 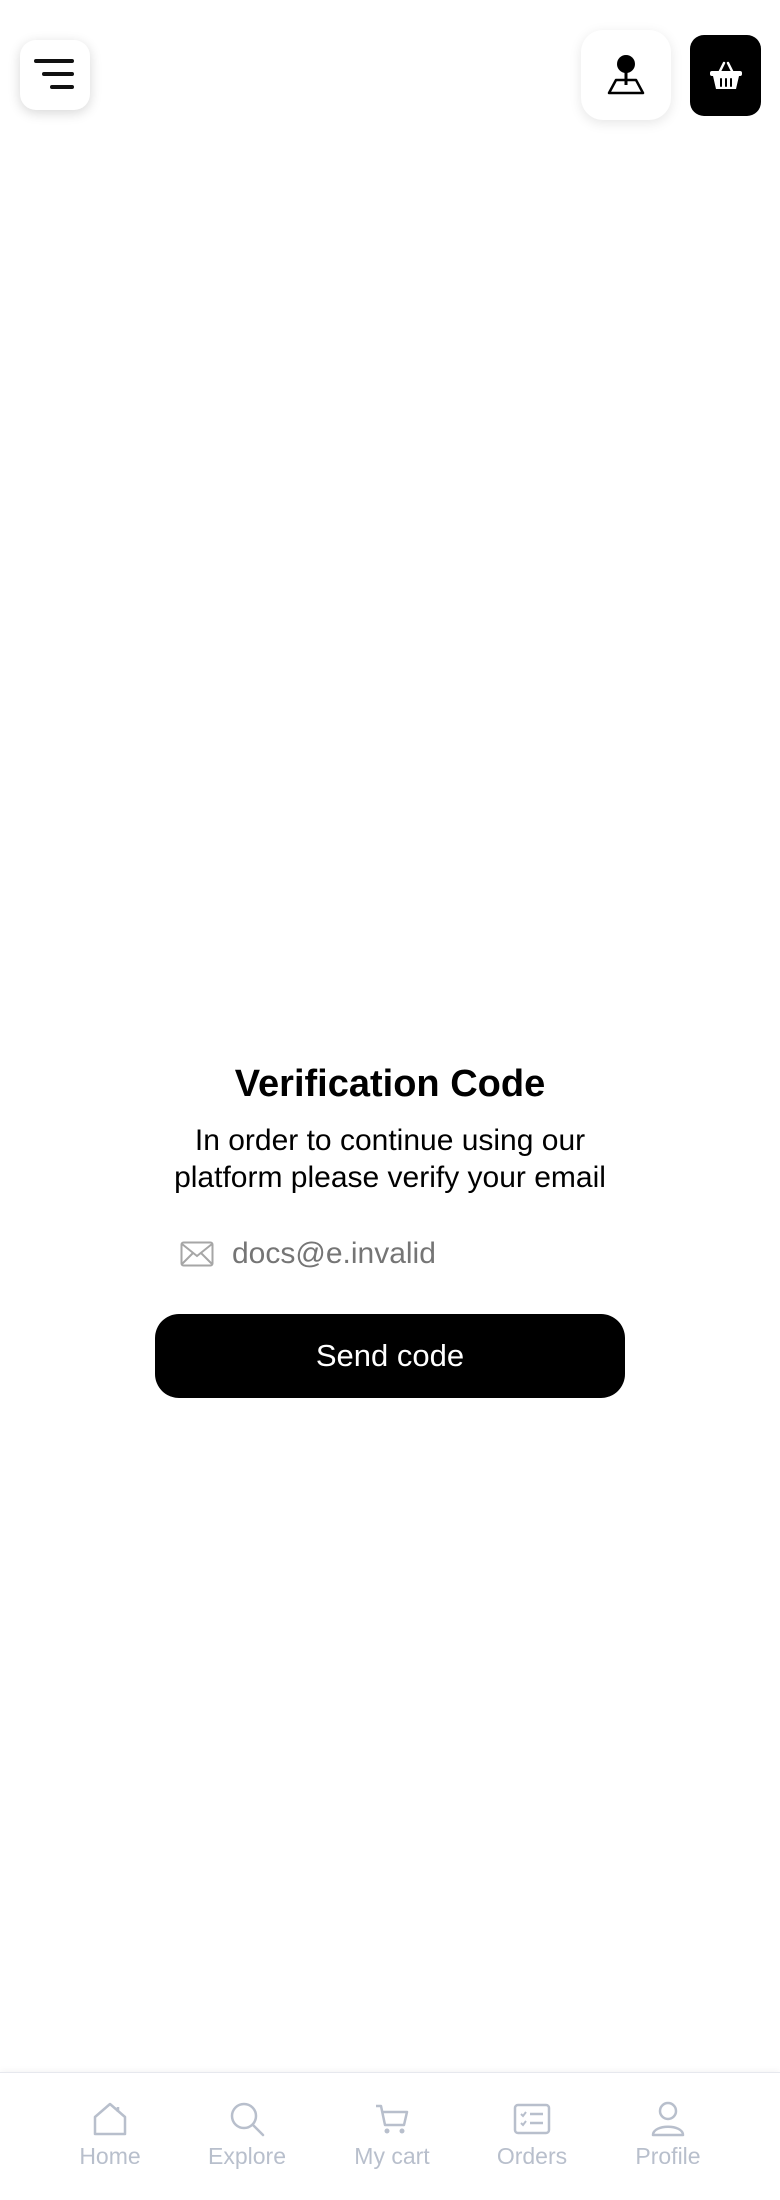 I want to click on menu-button, so click(x=55, y=75).